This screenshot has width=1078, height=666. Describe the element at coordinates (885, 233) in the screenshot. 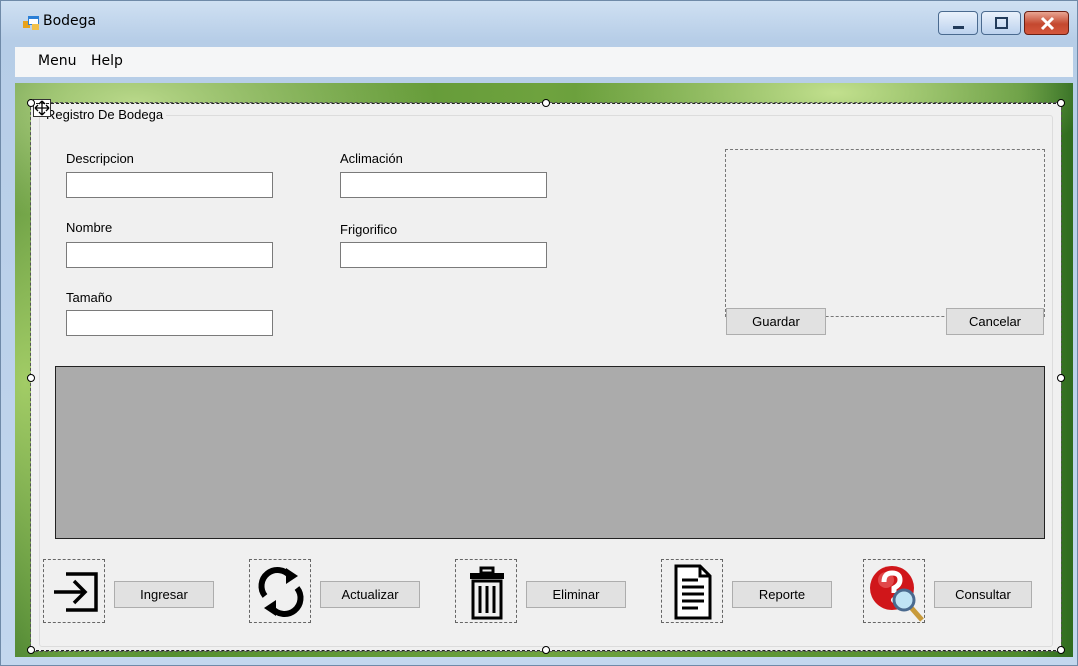

I see `picture-box` at that location.